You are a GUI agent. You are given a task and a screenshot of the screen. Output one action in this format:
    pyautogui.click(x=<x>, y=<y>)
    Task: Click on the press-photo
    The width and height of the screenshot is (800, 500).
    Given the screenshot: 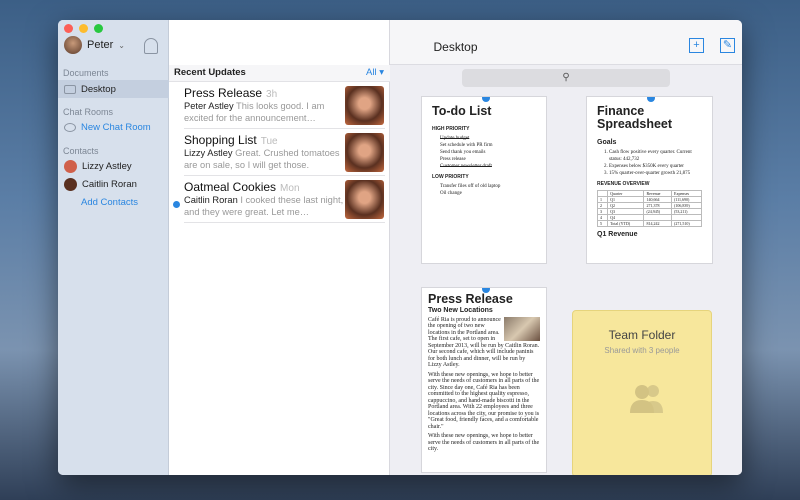 What is the action you would take?
    pyautogui.click(x=522, y=328)
    